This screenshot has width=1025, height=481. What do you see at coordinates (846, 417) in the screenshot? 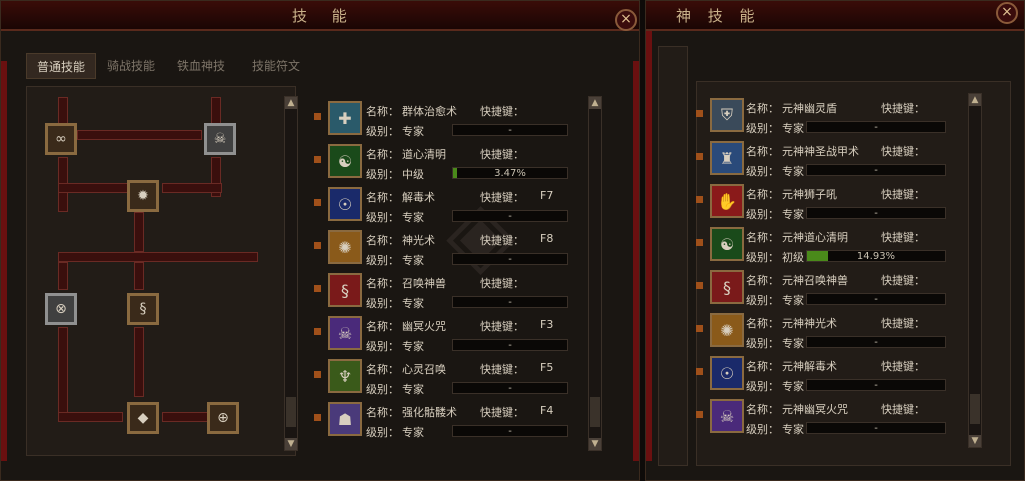
I see `skill-row: ☠ 名称： 元神幽冥火咒 快捷键： 级别： 专家 -` at bounding box center [846, 417].